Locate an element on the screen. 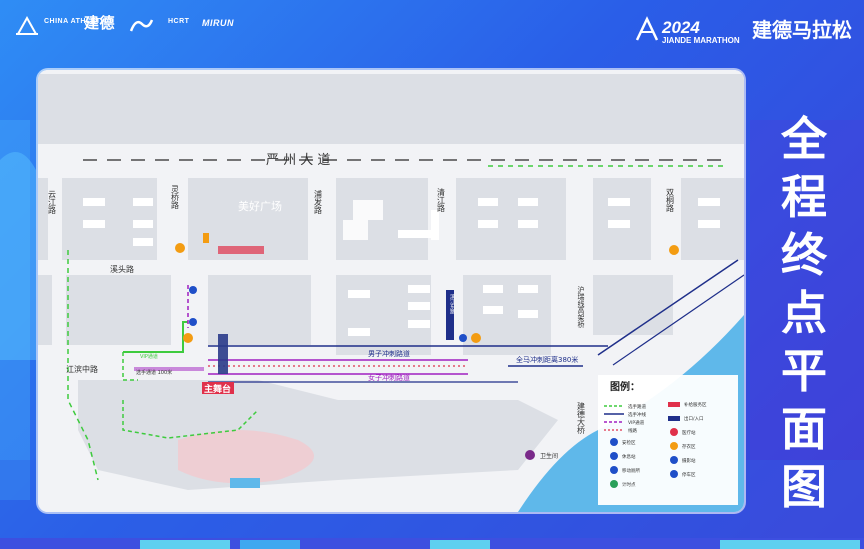 This screenshot has width=864, height=549. legend-right-5: 摄影站 is located at coordinates (689, 460).